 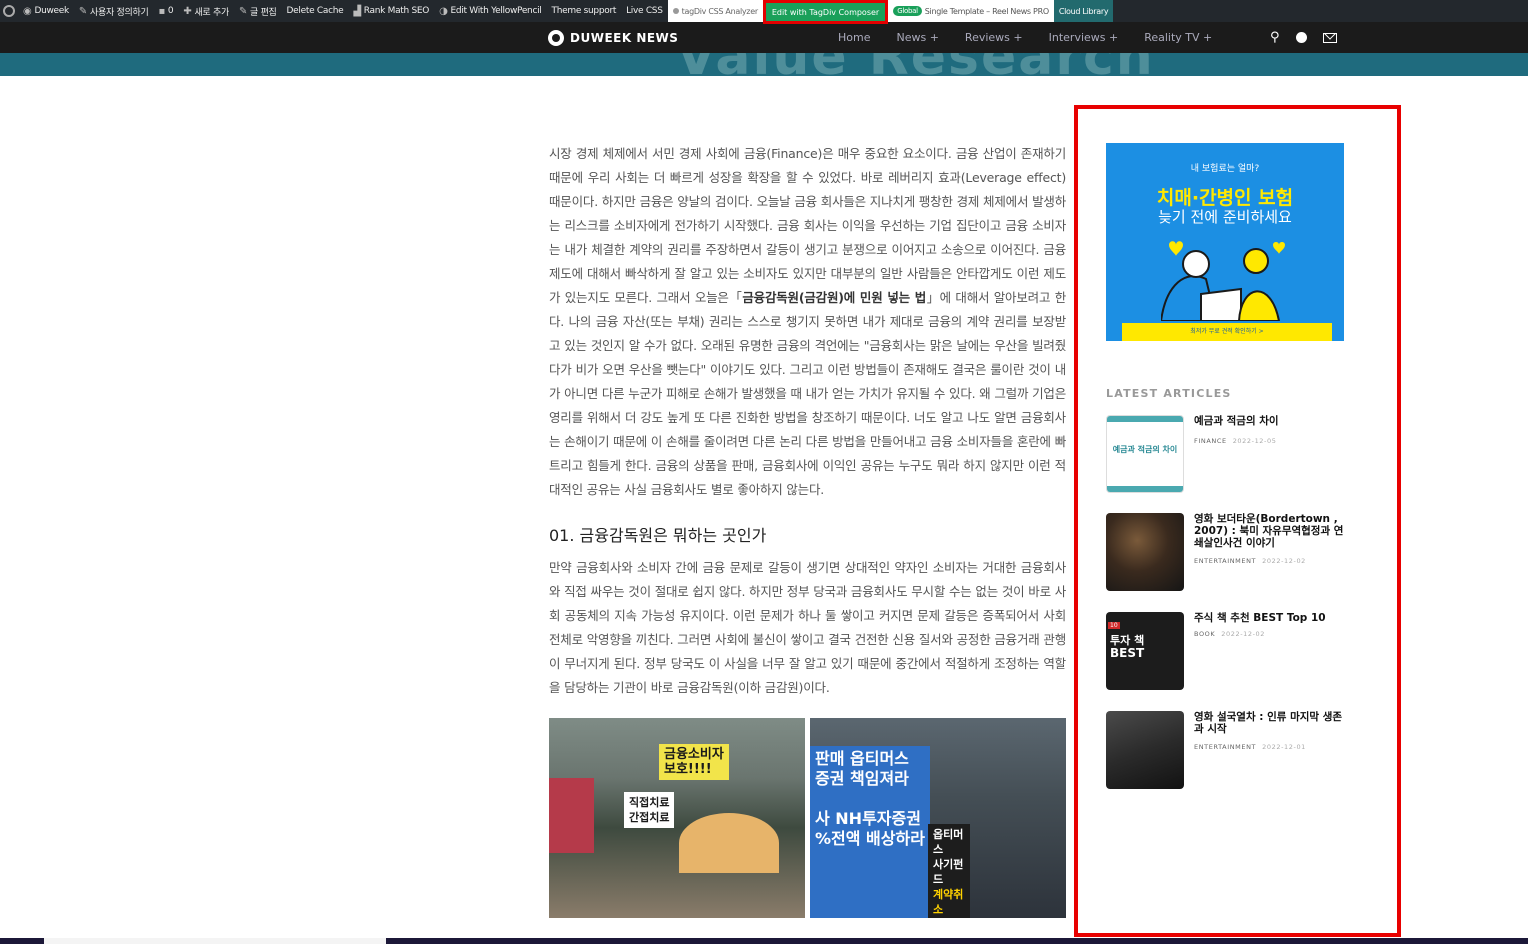 What do you see at coordinates (1329, 37) in the screenshot?
I see `mail-icon` at bounding box center [1329, 37].